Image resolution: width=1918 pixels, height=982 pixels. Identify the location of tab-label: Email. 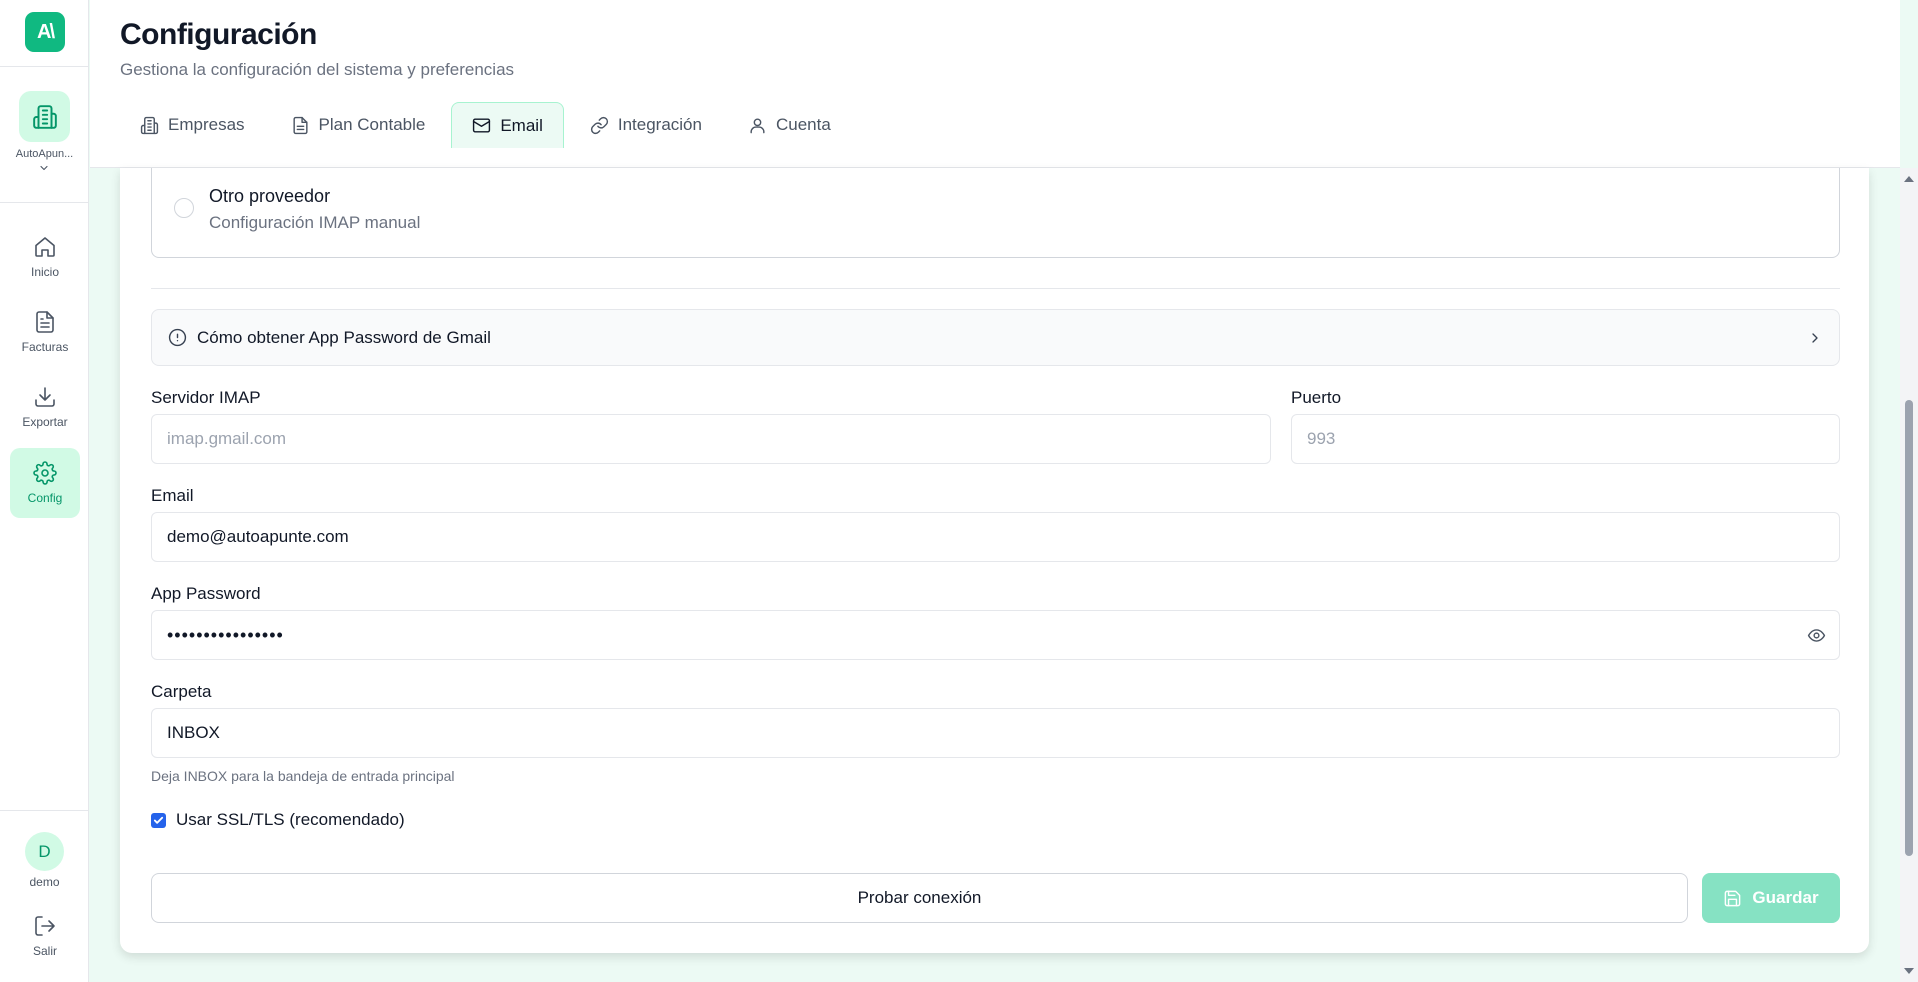
(521, 125).